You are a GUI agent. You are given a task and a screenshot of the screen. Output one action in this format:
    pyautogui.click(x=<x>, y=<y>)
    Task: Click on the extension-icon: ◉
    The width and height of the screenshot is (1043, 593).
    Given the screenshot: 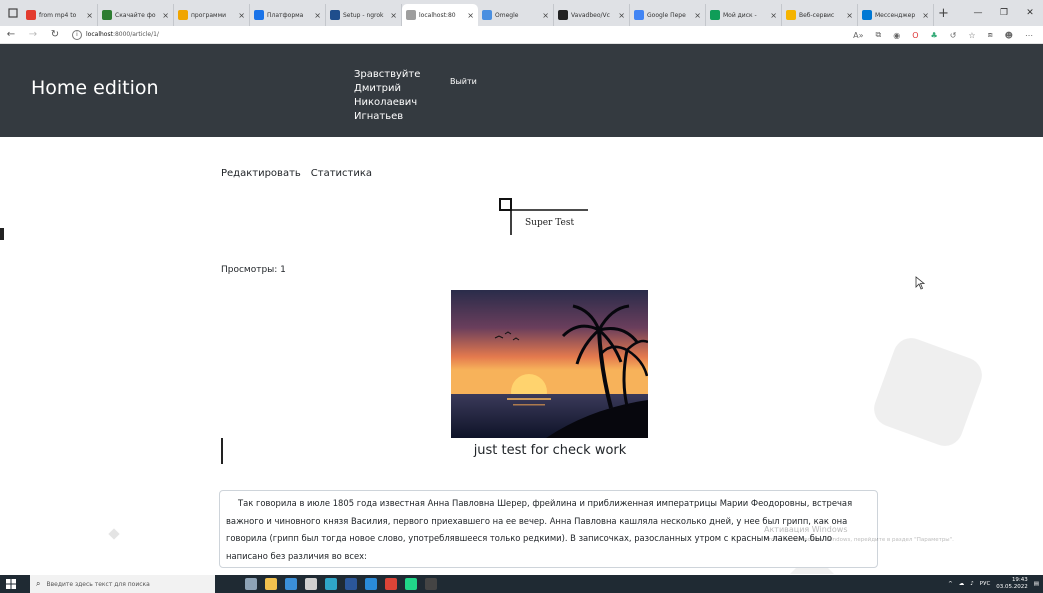 What is the action you would take?
    pyautogui.click(x=896, y=35)
    